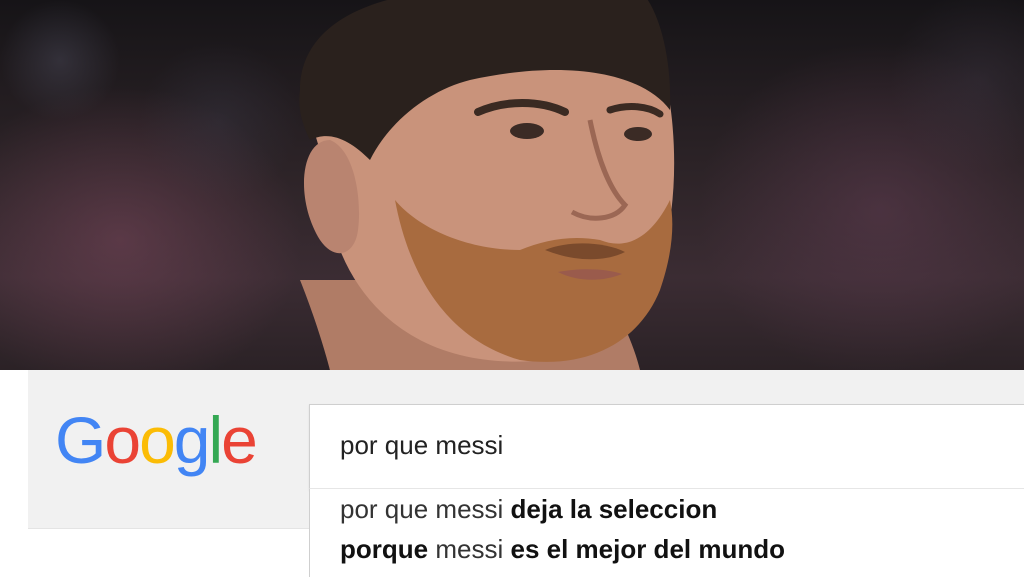  Describe the element at coordinates (422, 445) in the screenshot. I see `search-query-text: por que messi` at that location.